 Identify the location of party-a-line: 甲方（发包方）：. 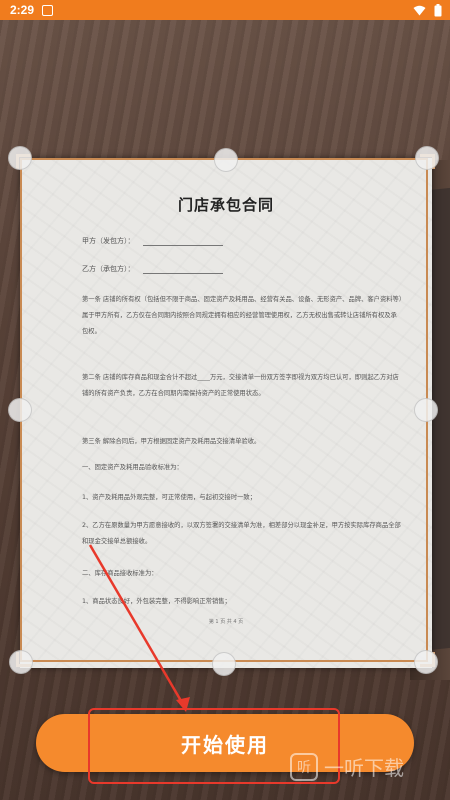
(152, 241).